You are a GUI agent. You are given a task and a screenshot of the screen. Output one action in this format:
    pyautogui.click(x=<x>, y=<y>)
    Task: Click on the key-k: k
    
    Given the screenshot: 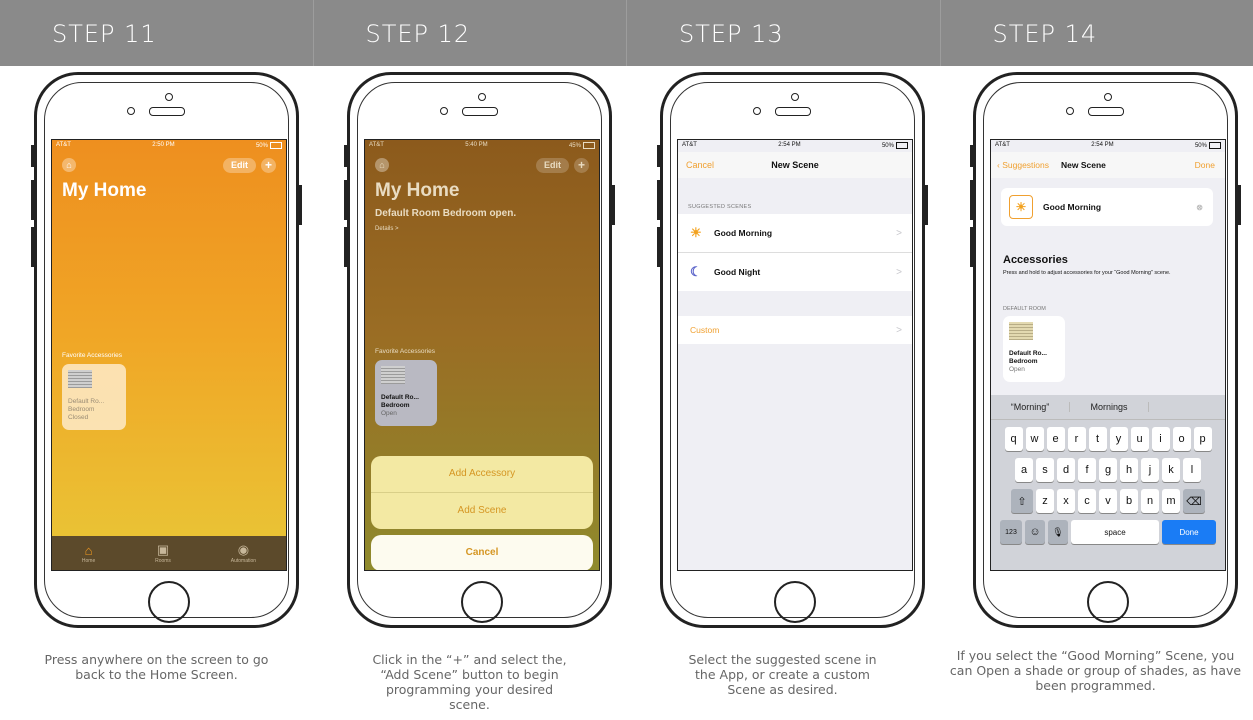 What is the action you would take?
    pyautogui.click(x=1171, y=470)
    